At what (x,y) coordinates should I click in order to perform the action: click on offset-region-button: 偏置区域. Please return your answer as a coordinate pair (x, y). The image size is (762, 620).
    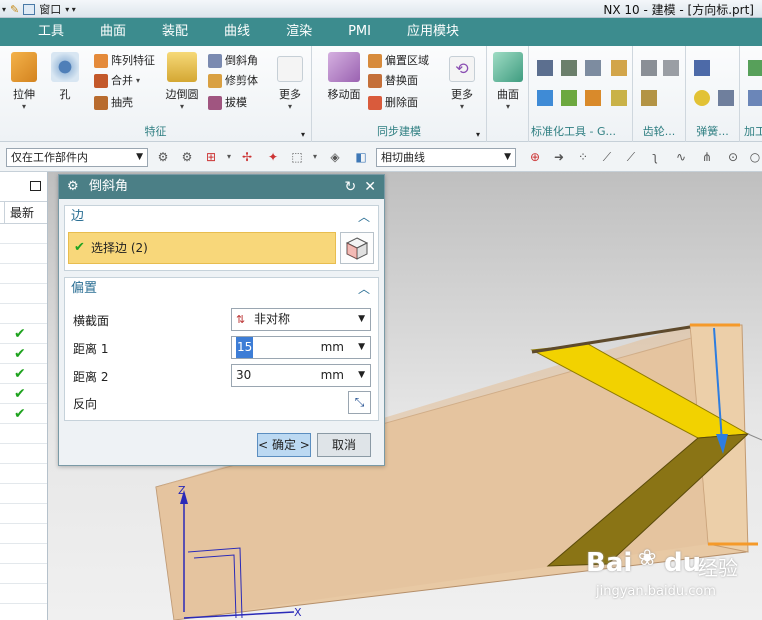
    Looking at the image, I should click on (398, 61).